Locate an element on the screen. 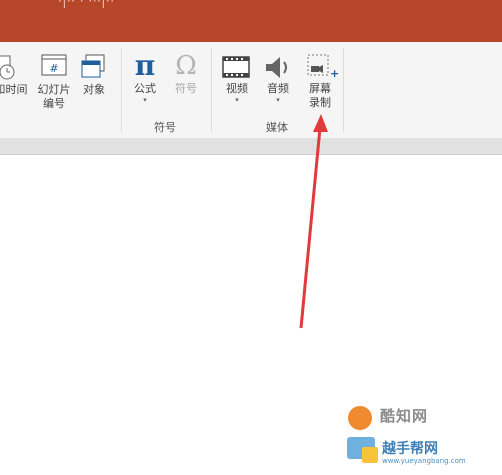 The height and width of the screenshot is (475, 502). annotation-arrow is located at coordinates (313, 221).